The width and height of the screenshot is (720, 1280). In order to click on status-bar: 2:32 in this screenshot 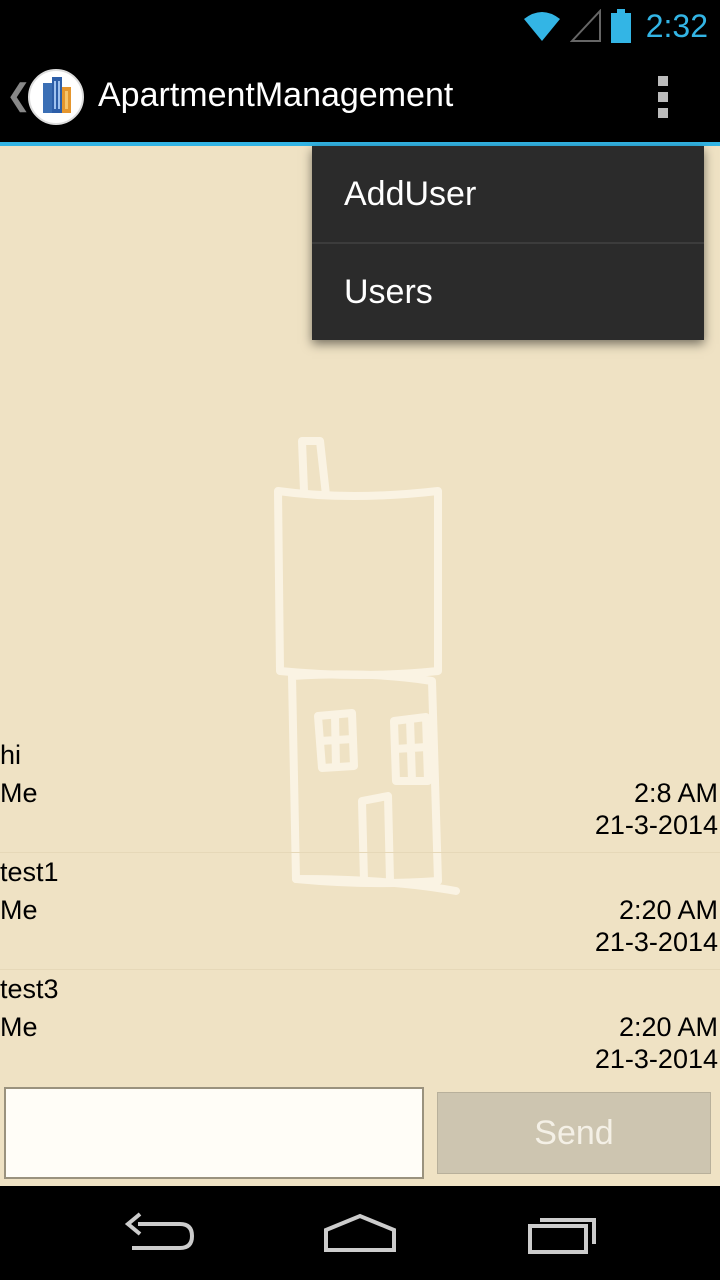, I will do `click(360, 25)`.